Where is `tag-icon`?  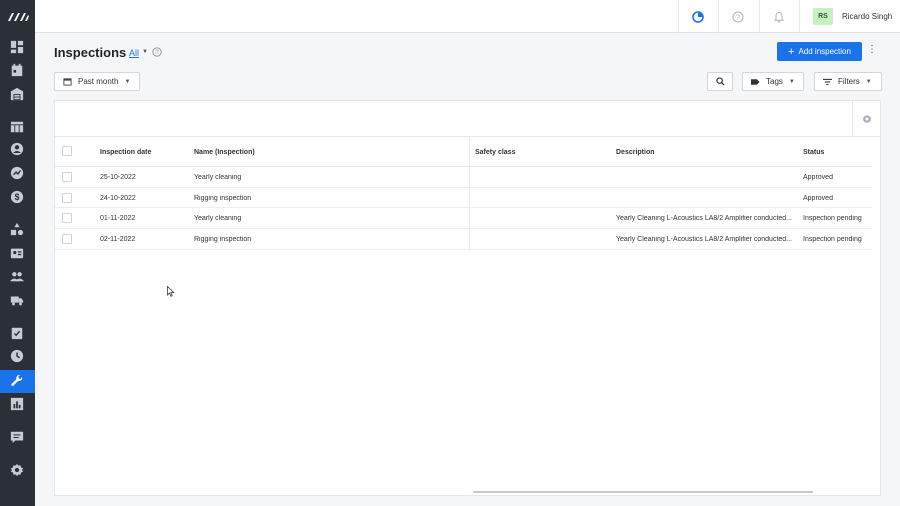
tag-icon is located at coordinates (755, 81).